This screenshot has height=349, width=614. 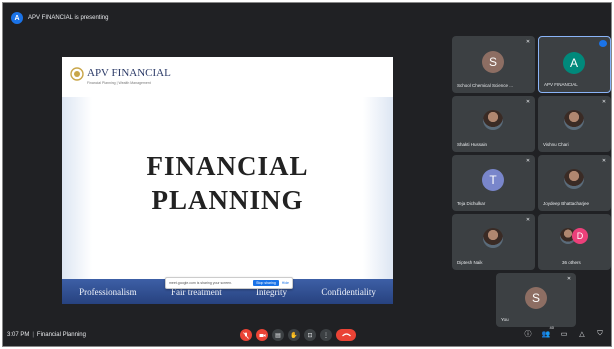 I want to click on slide-title-line1: FINANCIAL, so click(x=227, y=166).